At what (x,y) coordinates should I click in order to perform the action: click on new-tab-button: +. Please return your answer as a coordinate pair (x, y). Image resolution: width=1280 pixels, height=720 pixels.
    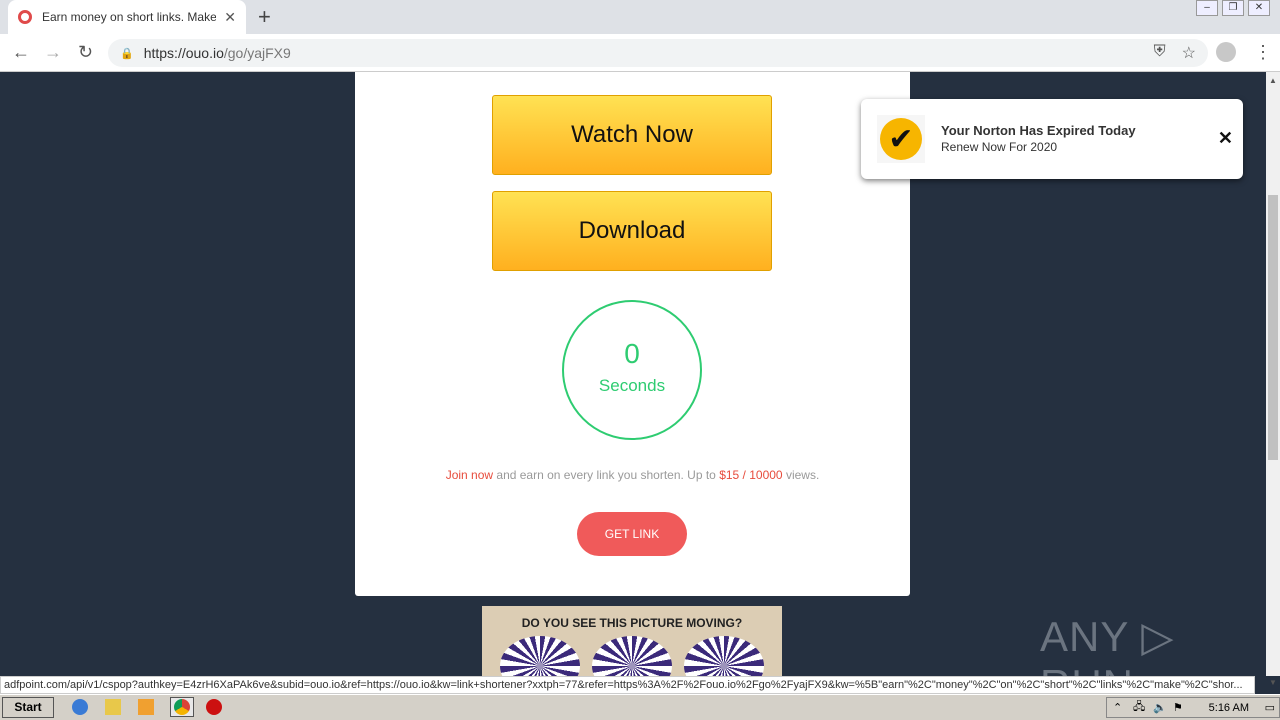
    Looking at the image, I should click on (264, 17).